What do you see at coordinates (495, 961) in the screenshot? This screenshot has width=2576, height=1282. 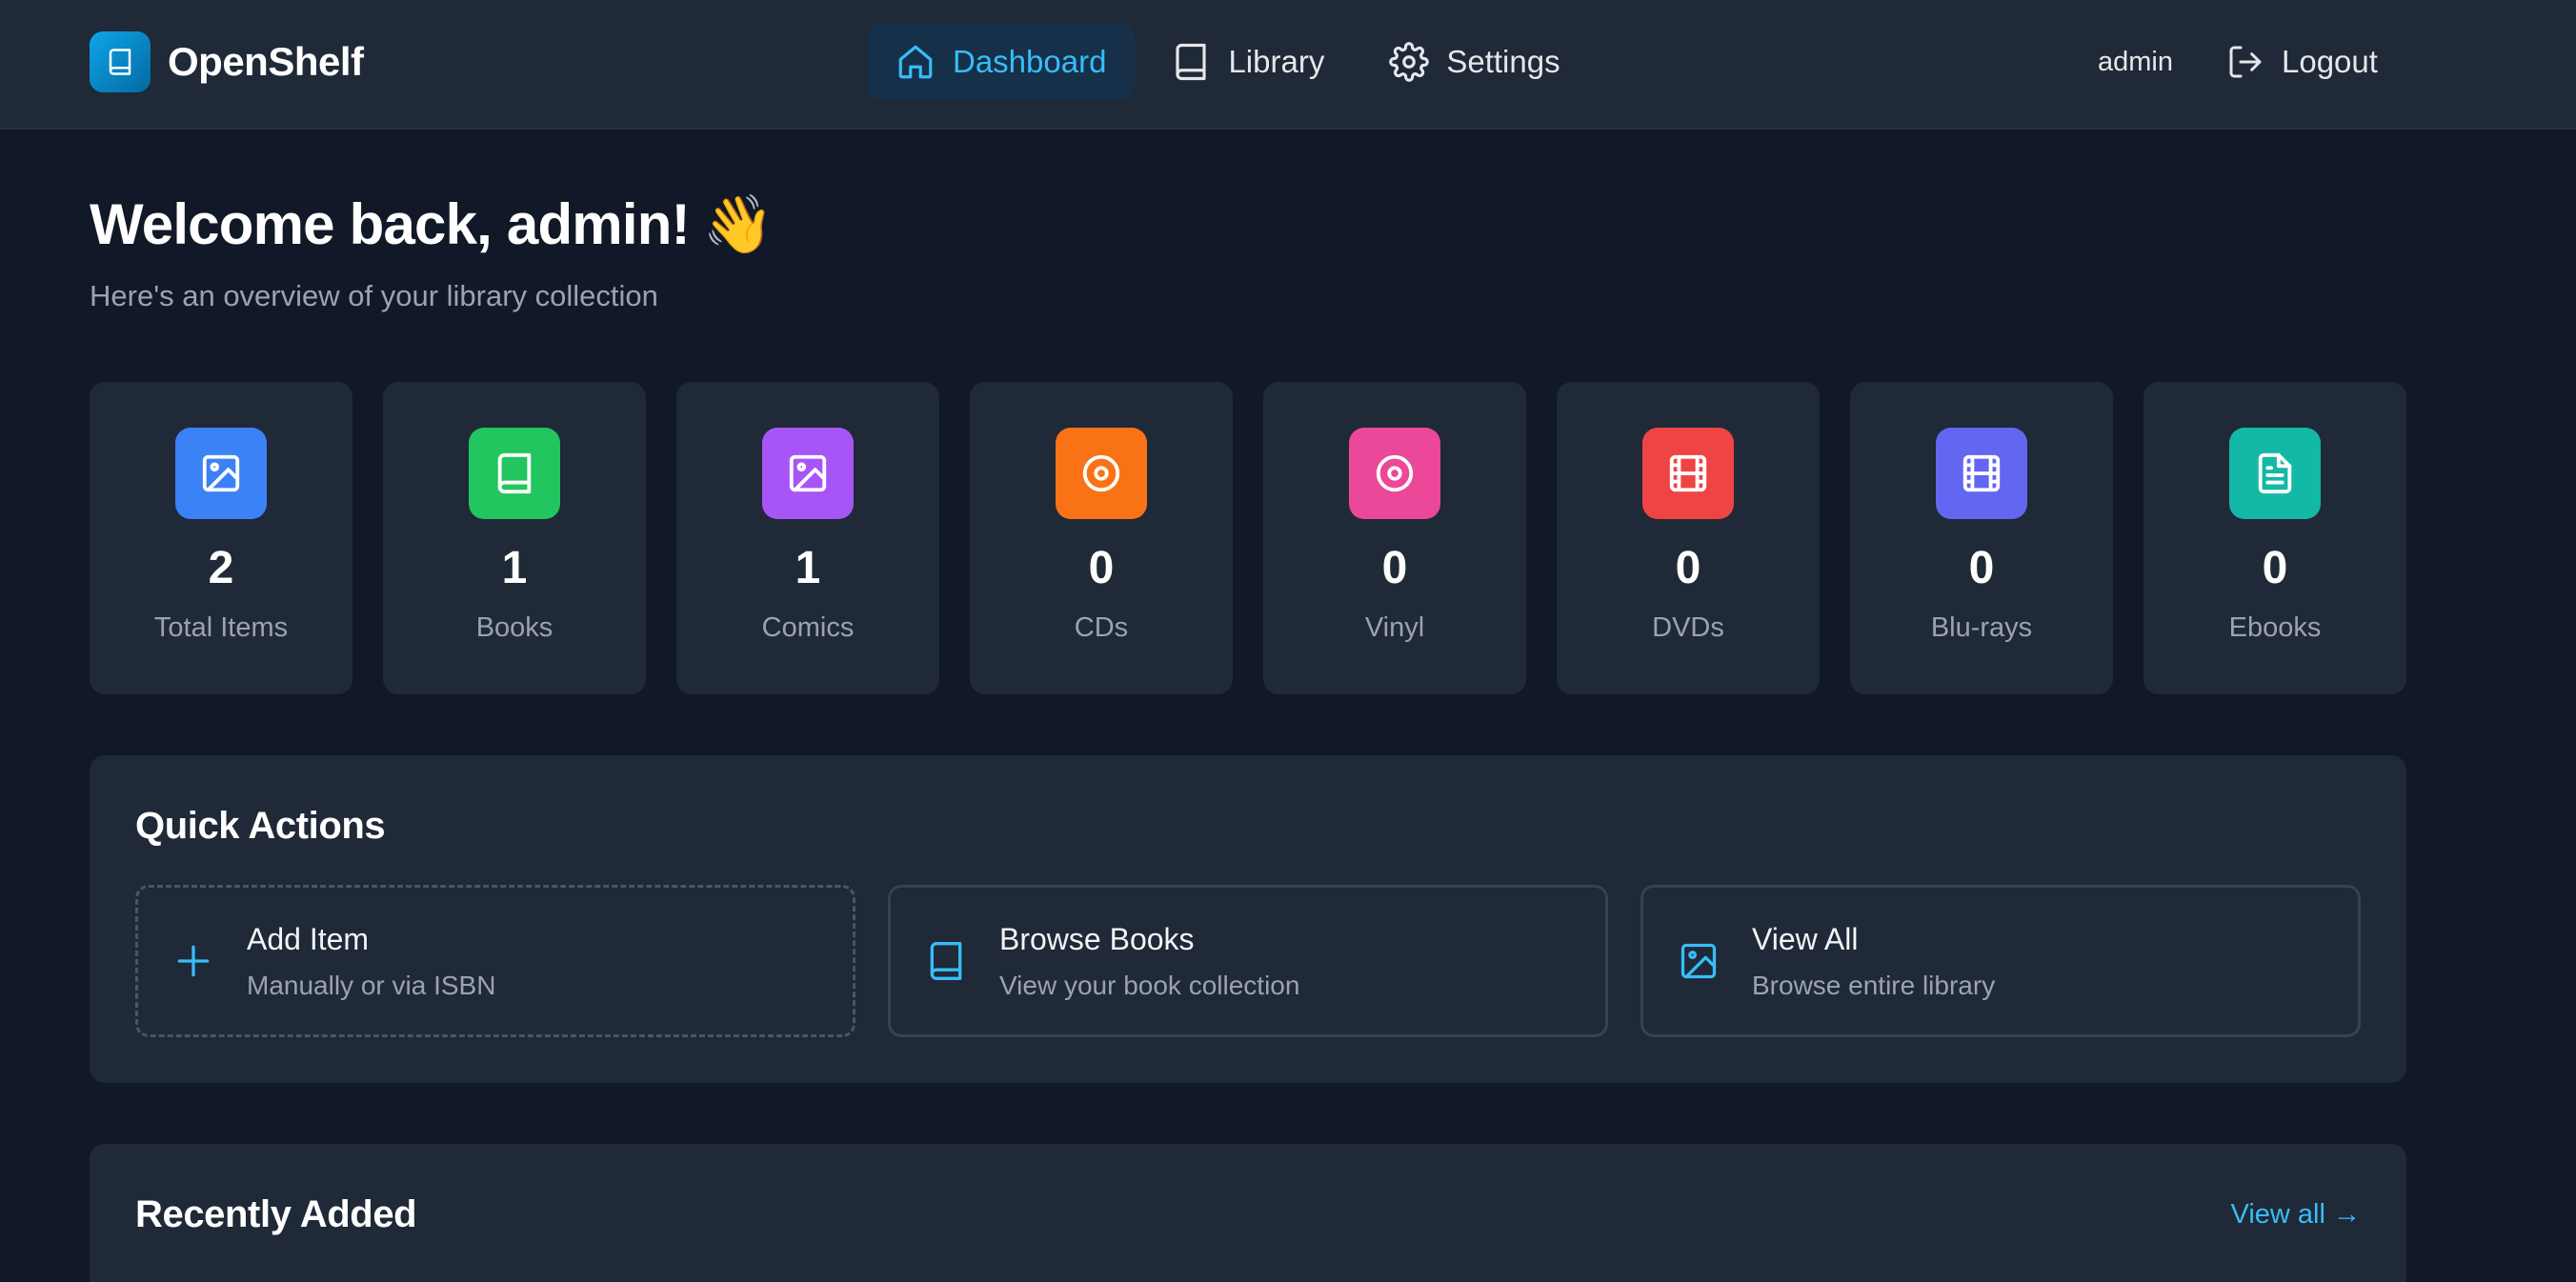 I see `add-item-button: Add Item Manually or via ISBN` at bounding box center [495, 961].